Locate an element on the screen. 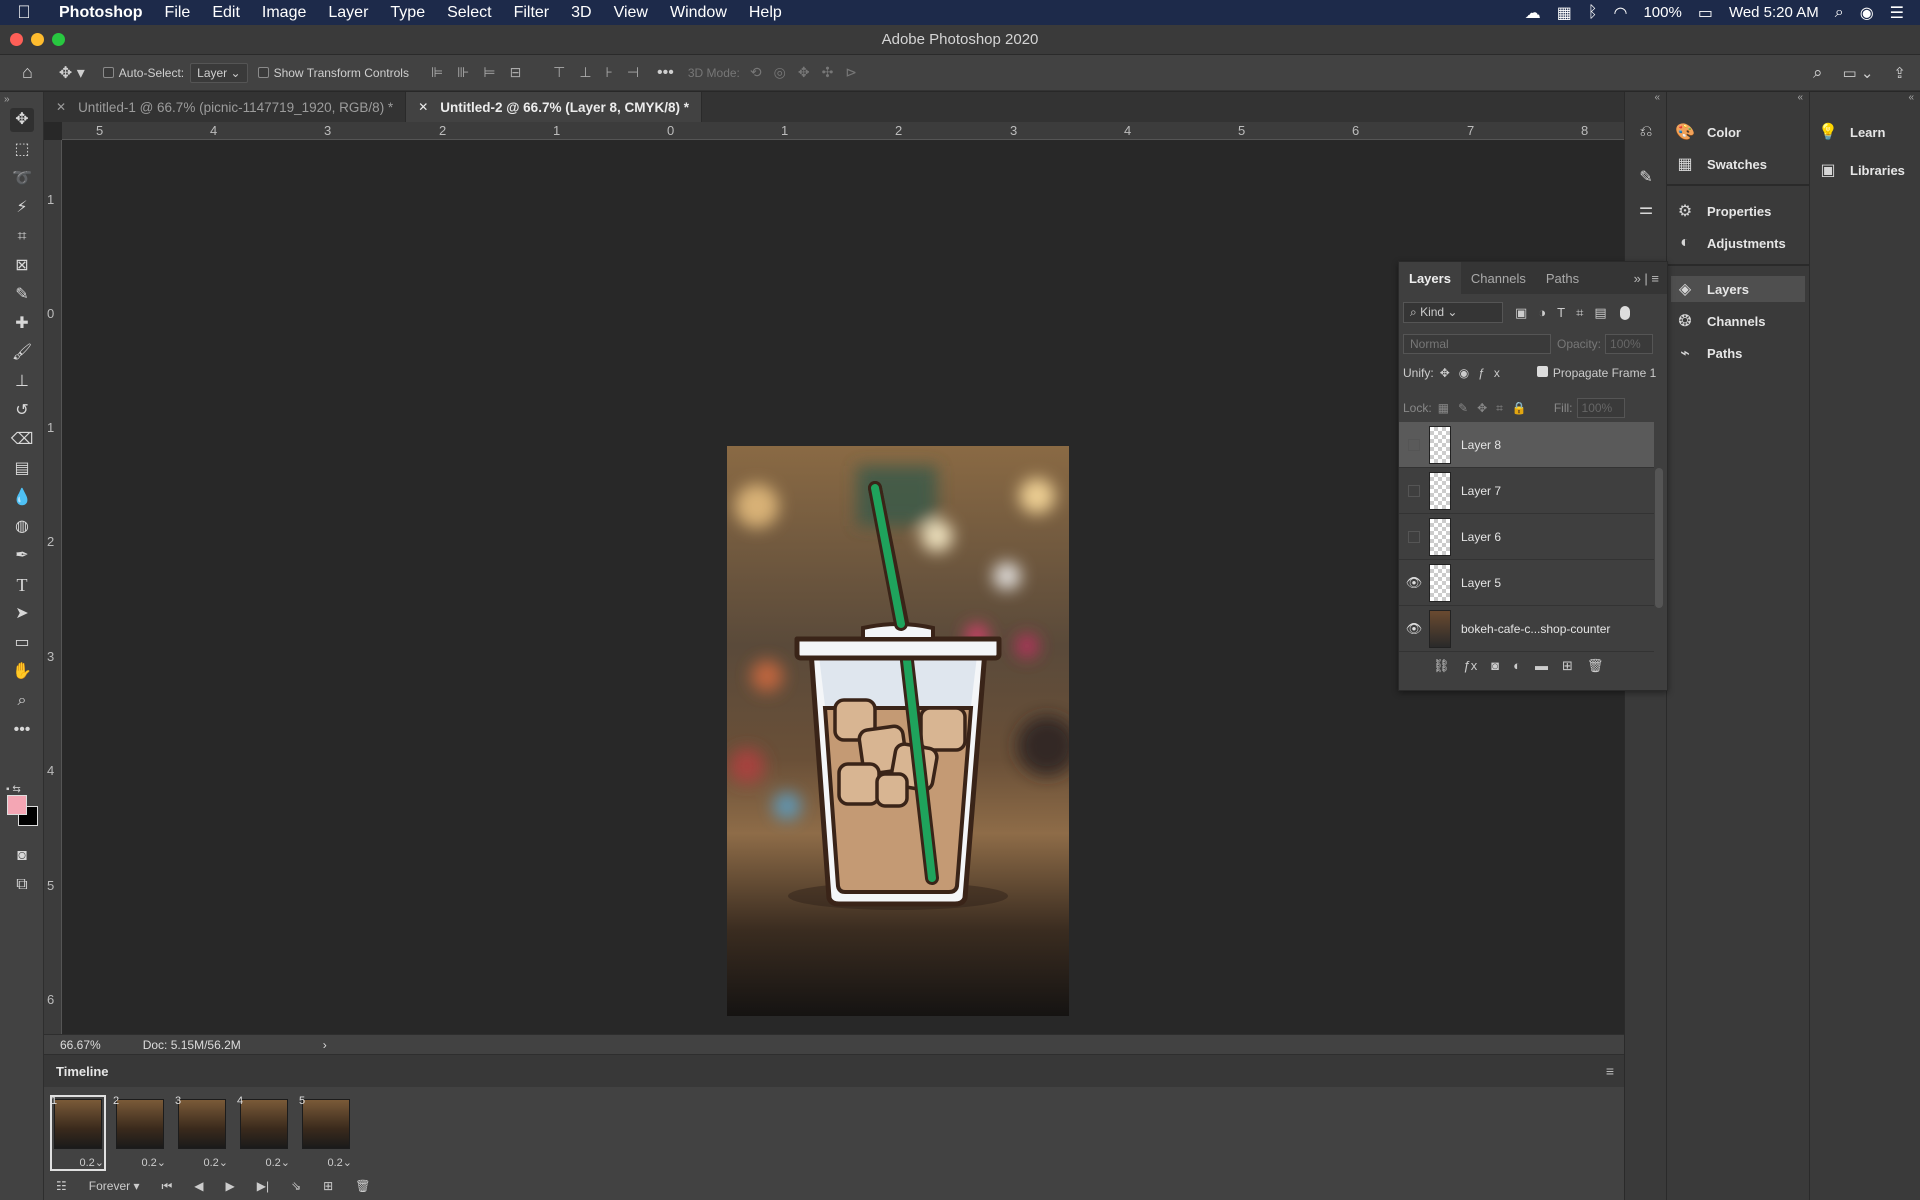 This screenshot has height=1200, width=1920. adjustment-layer-icon: ◐ is located at coordinates (1517, 666).